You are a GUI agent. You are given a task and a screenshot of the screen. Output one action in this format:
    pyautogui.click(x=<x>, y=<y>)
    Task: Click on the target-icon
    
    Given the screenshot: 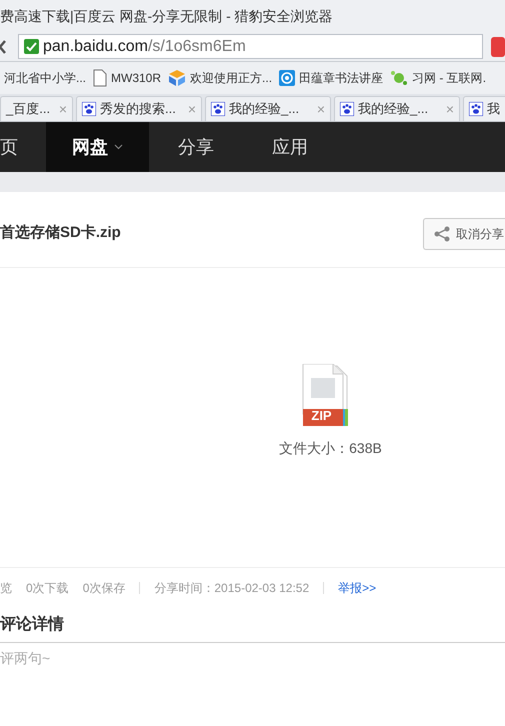 What is the action you would take?
    pyautogui.click(x=287, y=78)
    